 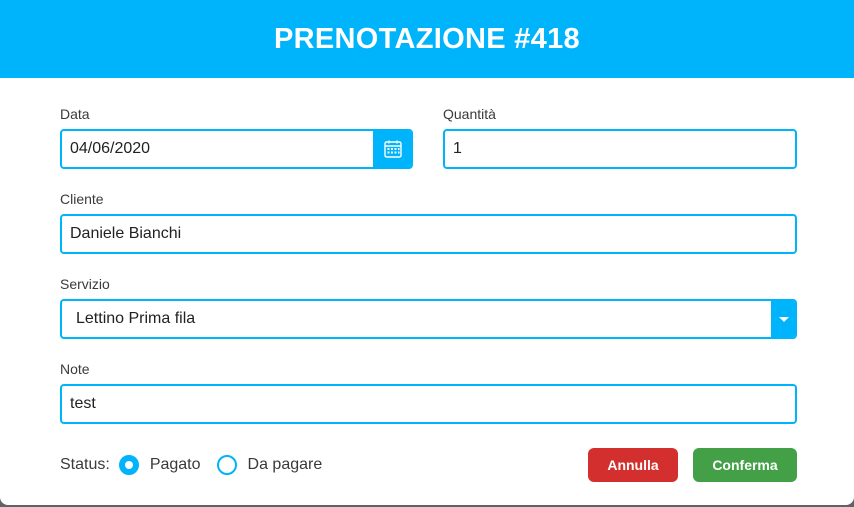 I want to click on quantity-label: Quantità, so click(x=469, y=114).